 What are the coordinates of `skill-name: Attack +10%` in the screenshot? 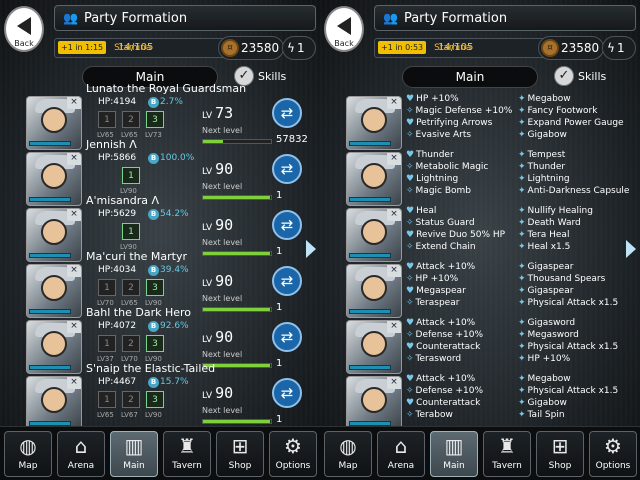 It's located at (446, 267).